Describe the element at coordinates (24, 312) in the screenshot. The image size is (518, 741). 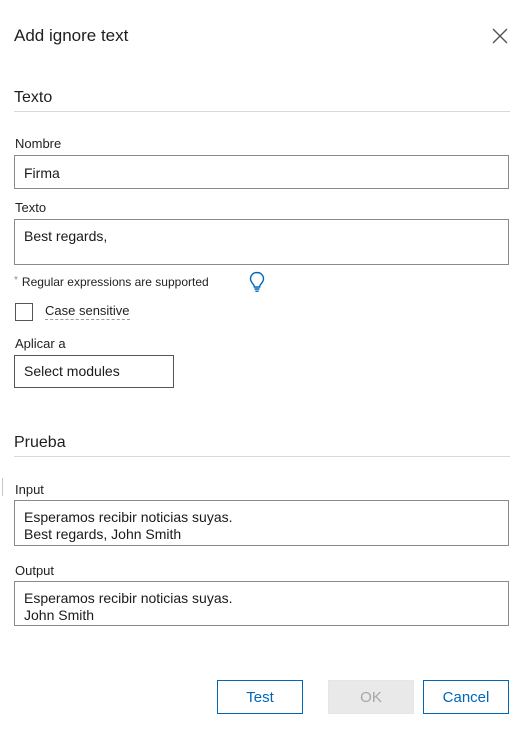
I see `case-sensitive-checkbox` at that location.